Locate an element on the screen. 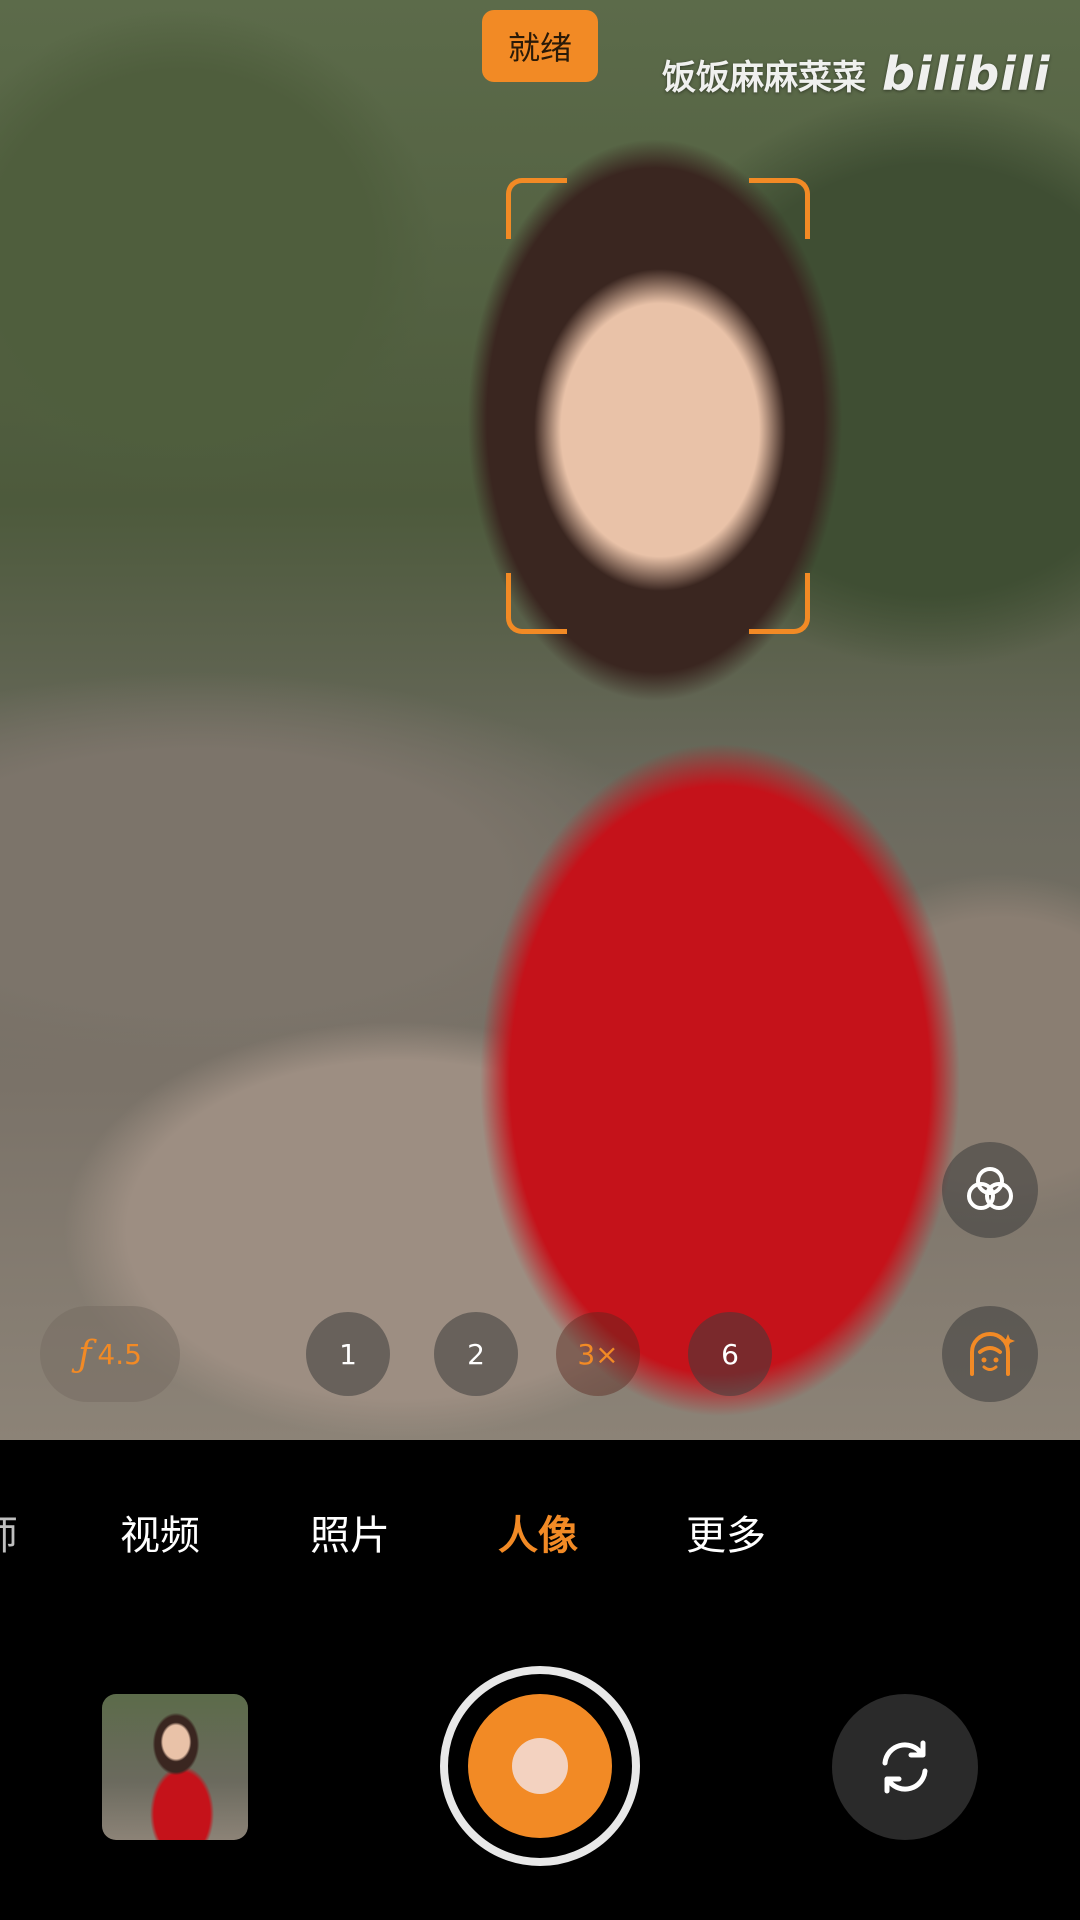 The height and width of the screenshot is (1920, 1080). aperture-value: 4.5 is located at coordinates (119, 1354).